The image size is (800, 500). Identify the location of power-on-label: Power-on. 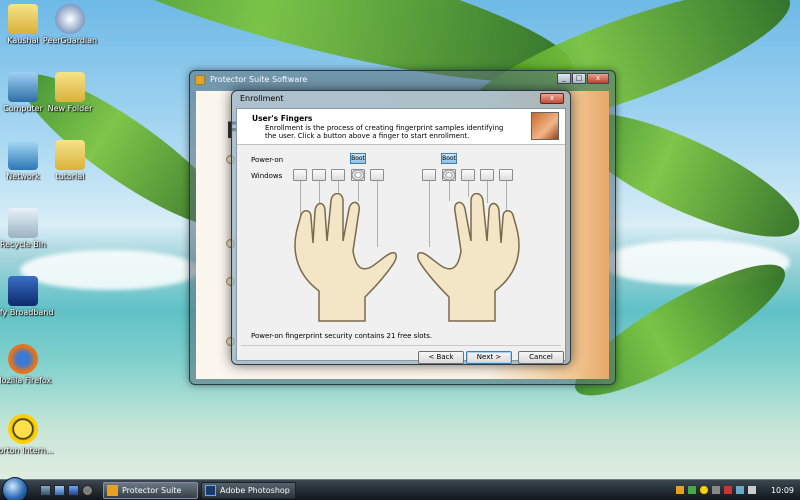
(267, 160).